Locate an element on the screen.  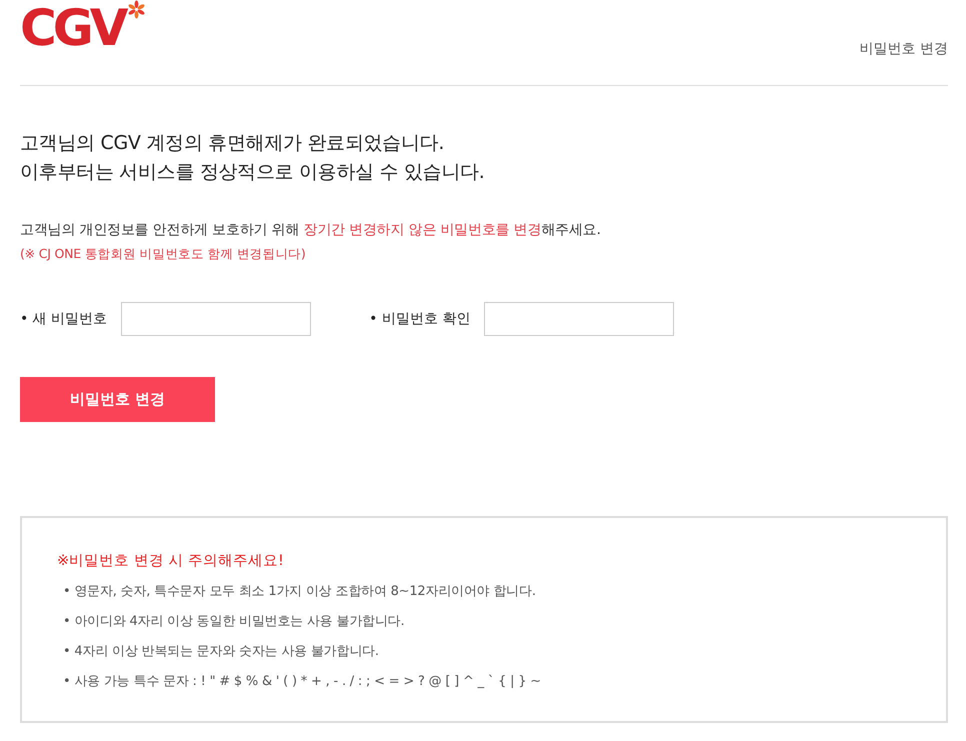
rule-text: • 사용 가능 특수 문자 : ! " # $ % & ' ( ) * + , - . / : ; < = > ? @ [ ] ^ _ ` { | } ~ is located at coordinates (301, 682).